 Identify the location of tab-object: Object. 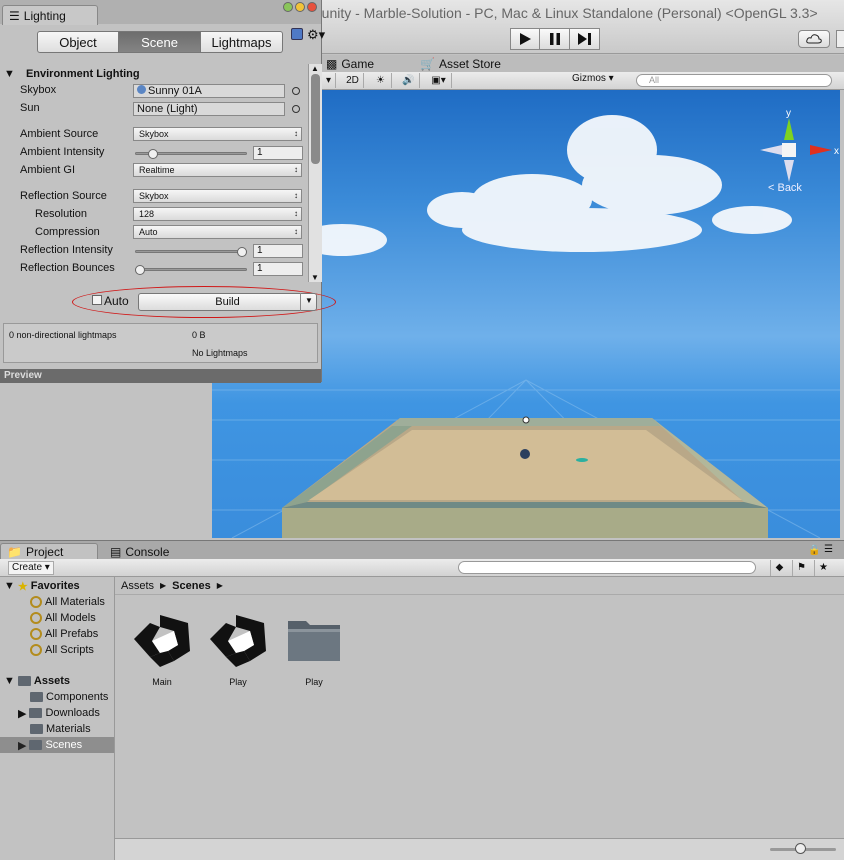
(78, 42).